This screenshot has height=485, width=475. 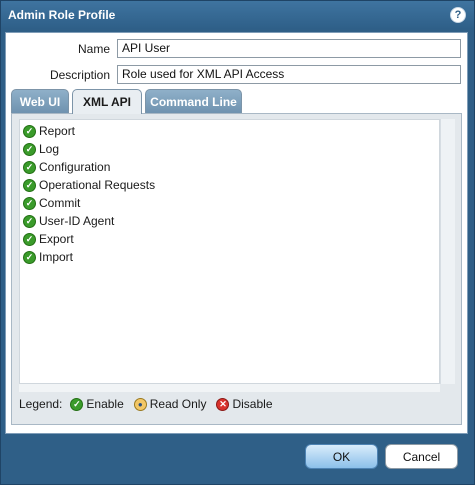 What do you see at coordinates (421, 456) in the screenshot?
I see `cancel-button: Cancel` at bounding box center [421, 456].